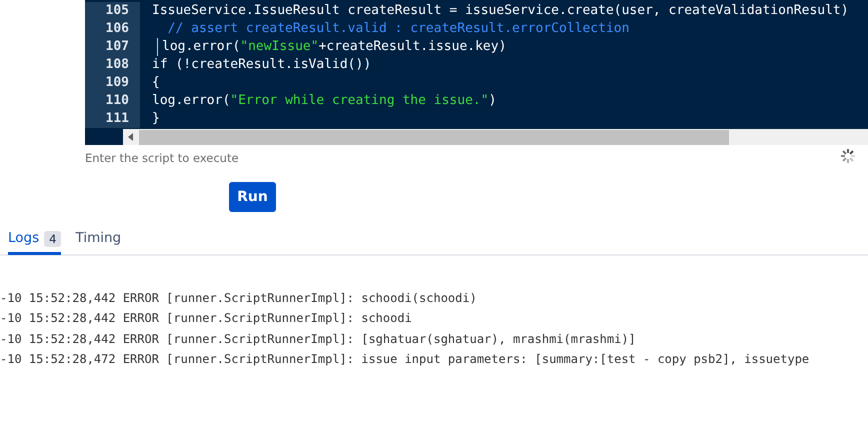  What do you see at coordinates (112, 65) in the screenshot?
I see `line-number: 108` at bounding box center [112, 65].